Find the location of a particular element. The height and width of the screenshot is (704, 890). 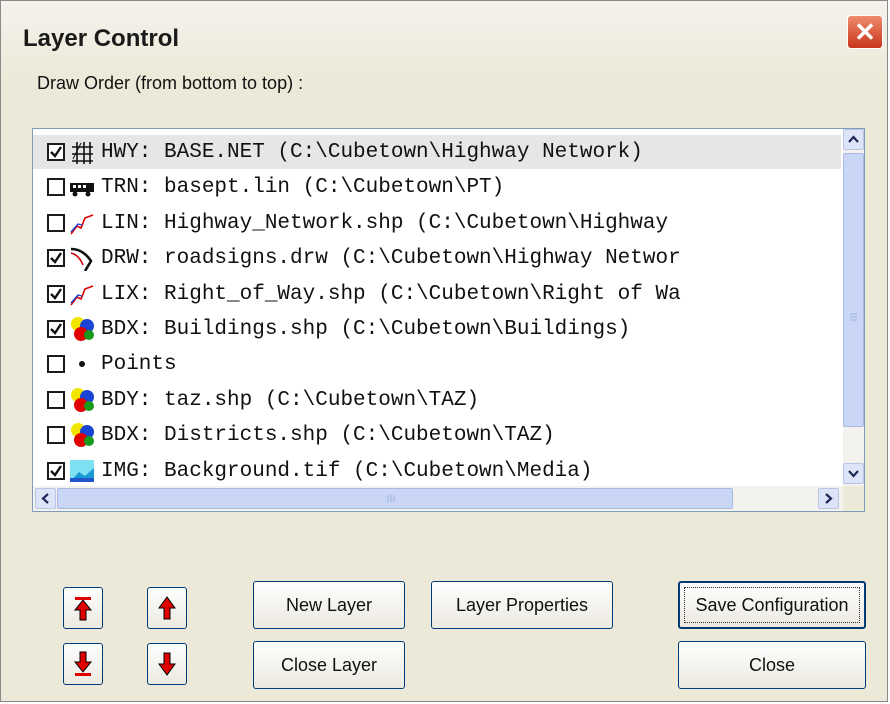

layer-row: Points is located at coordinates (437, 364).